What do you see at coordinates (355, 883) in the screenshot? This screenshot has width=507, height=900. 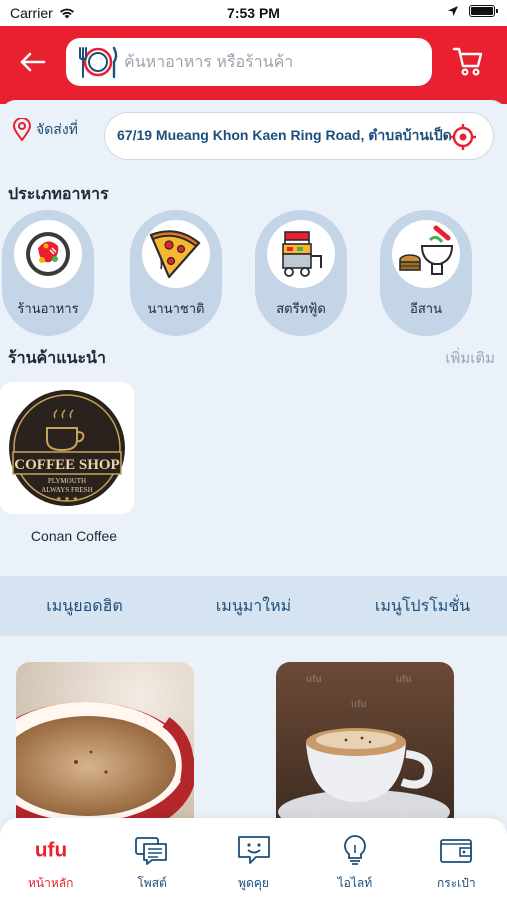 I see `nav-label: ไอไลท์` at bounding box center [355, 883].